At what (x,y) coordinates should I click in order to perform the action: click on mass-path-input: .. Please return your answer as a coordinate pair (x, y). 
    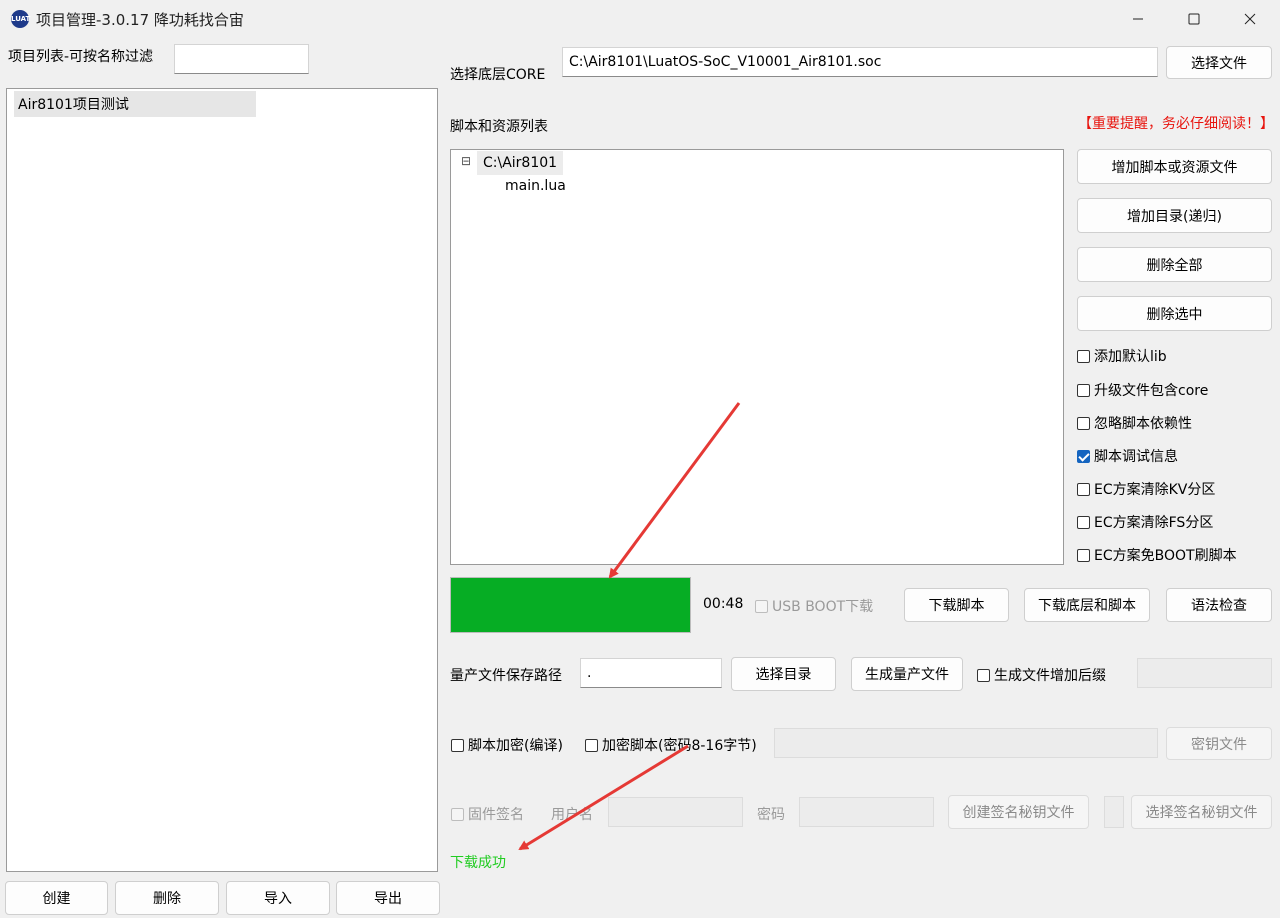
    Looking at the image, I should click on (651, 673).